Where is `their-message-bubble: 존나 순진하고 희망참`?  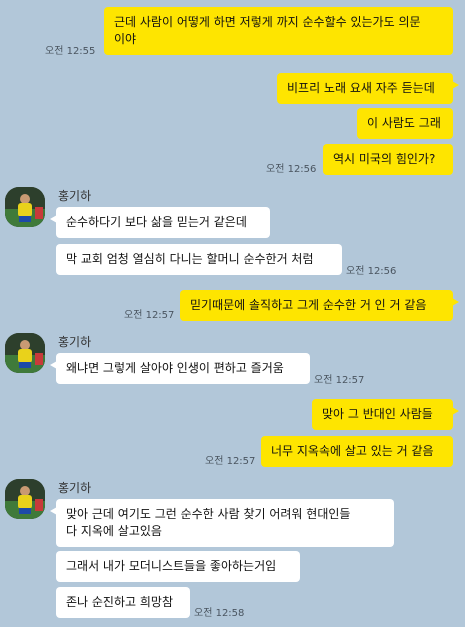
their-message-bubble: 존나 순진하고 희망참 is located at coordinates (123, 602).